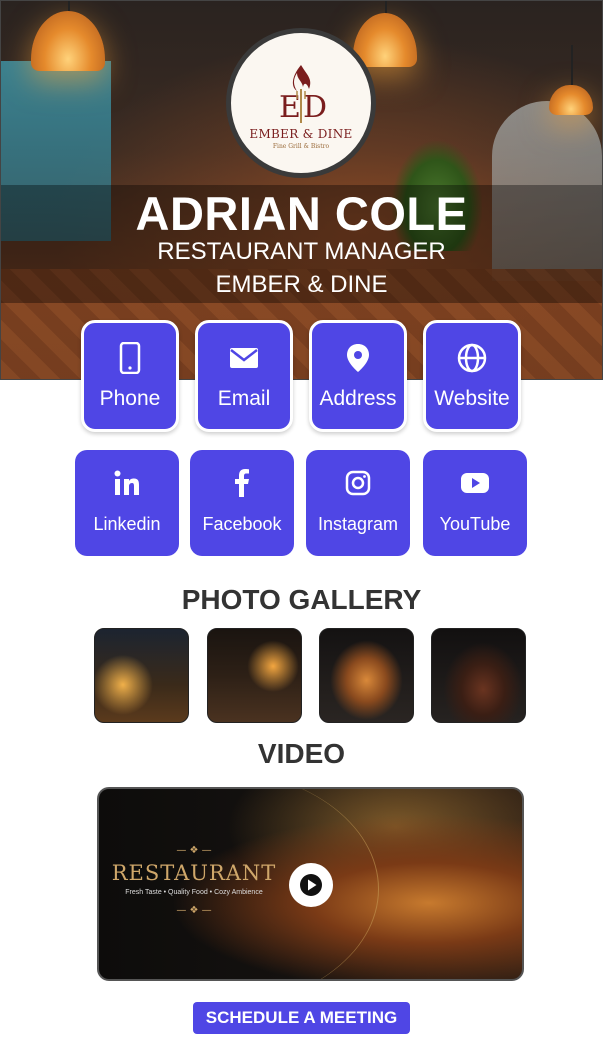 This screenshot has width=603, height=1052. I want to click on instagram-icon, so click(358, 483).